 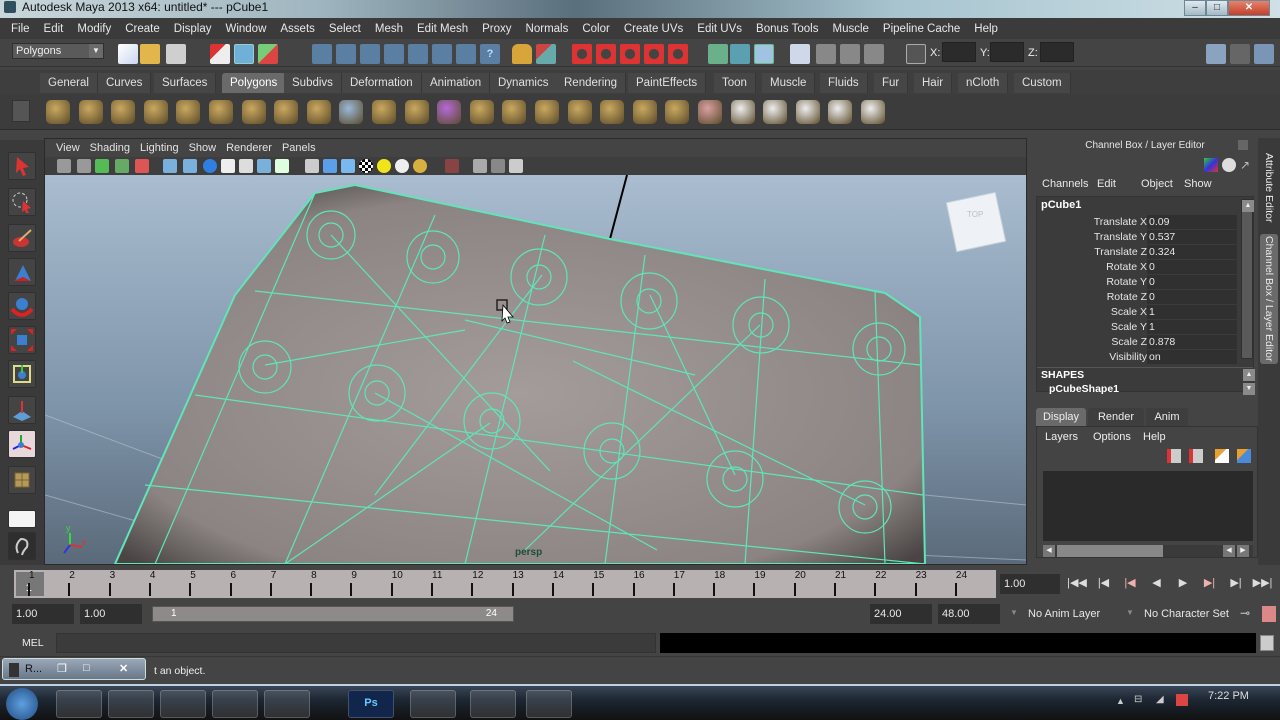 What do you see at coordinates (351, 112) in the screenshot?
I see `separate-icon` at bounding box center [351, 112].